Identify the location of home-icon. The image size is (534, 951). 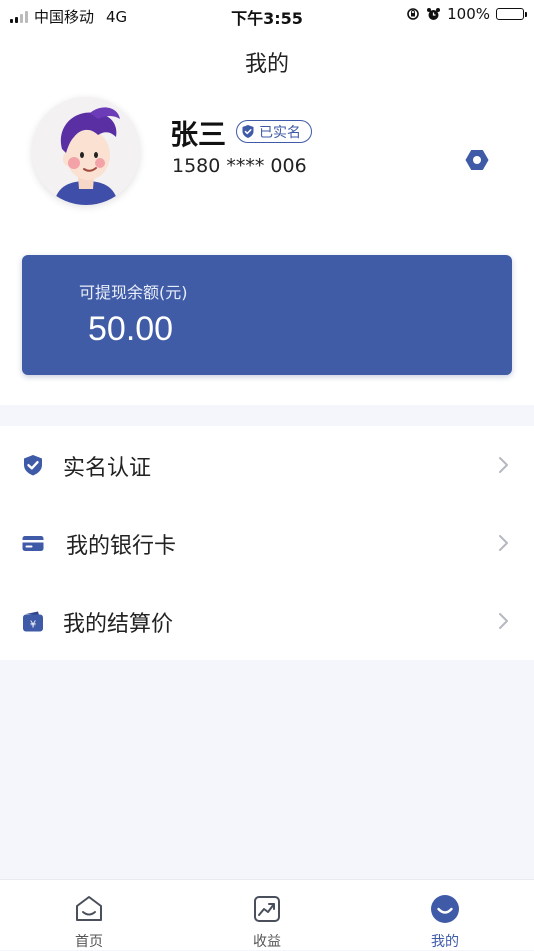
(89, 908).